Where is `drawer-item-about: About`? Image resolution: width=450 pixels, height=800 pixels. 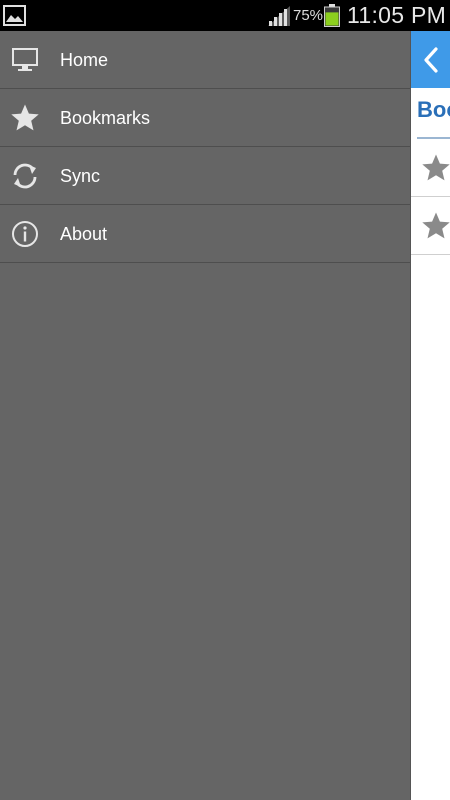 drawer-item-about: About is located at coordinates (205, 234).